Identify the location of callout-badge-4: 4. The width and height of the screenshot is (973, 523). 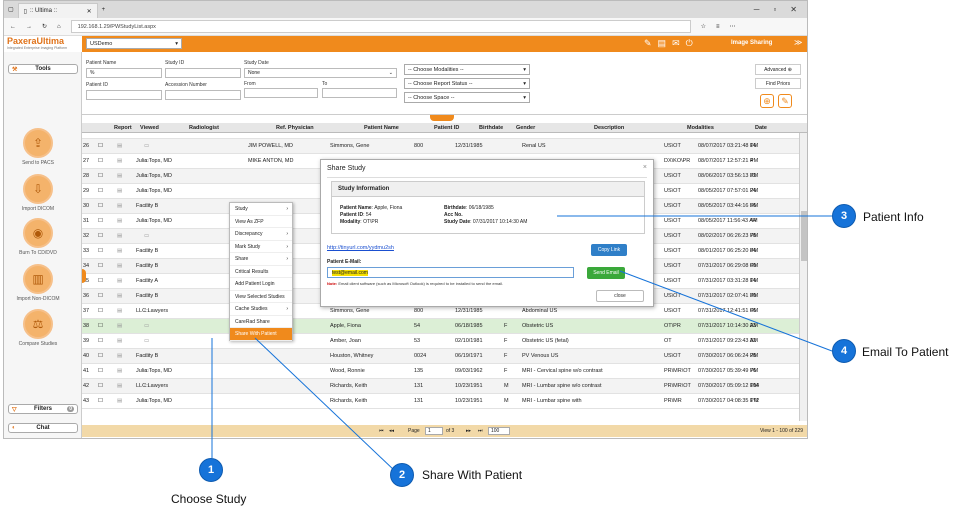
(844, 351).